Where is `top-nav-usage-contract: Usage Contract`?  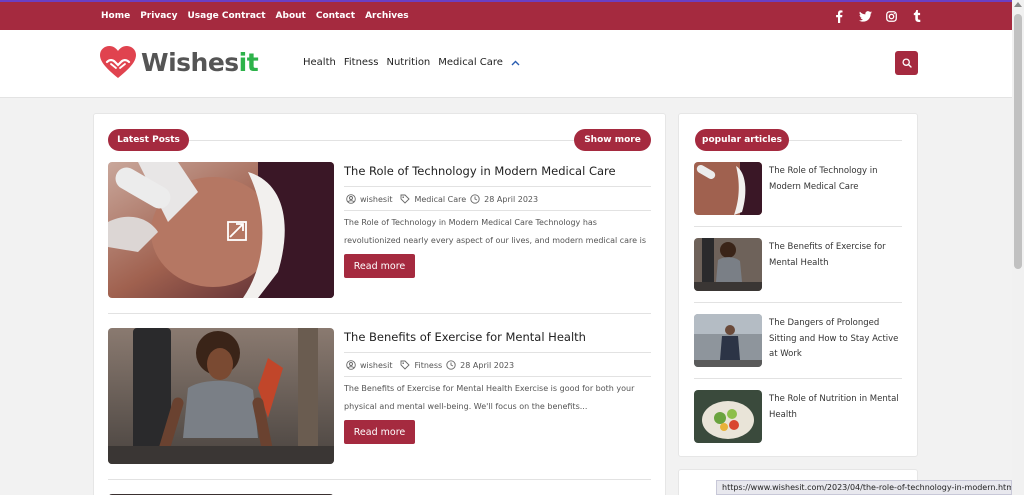
top-nav-usage-contract: Usage Contract is located at coordinates (226, 16).